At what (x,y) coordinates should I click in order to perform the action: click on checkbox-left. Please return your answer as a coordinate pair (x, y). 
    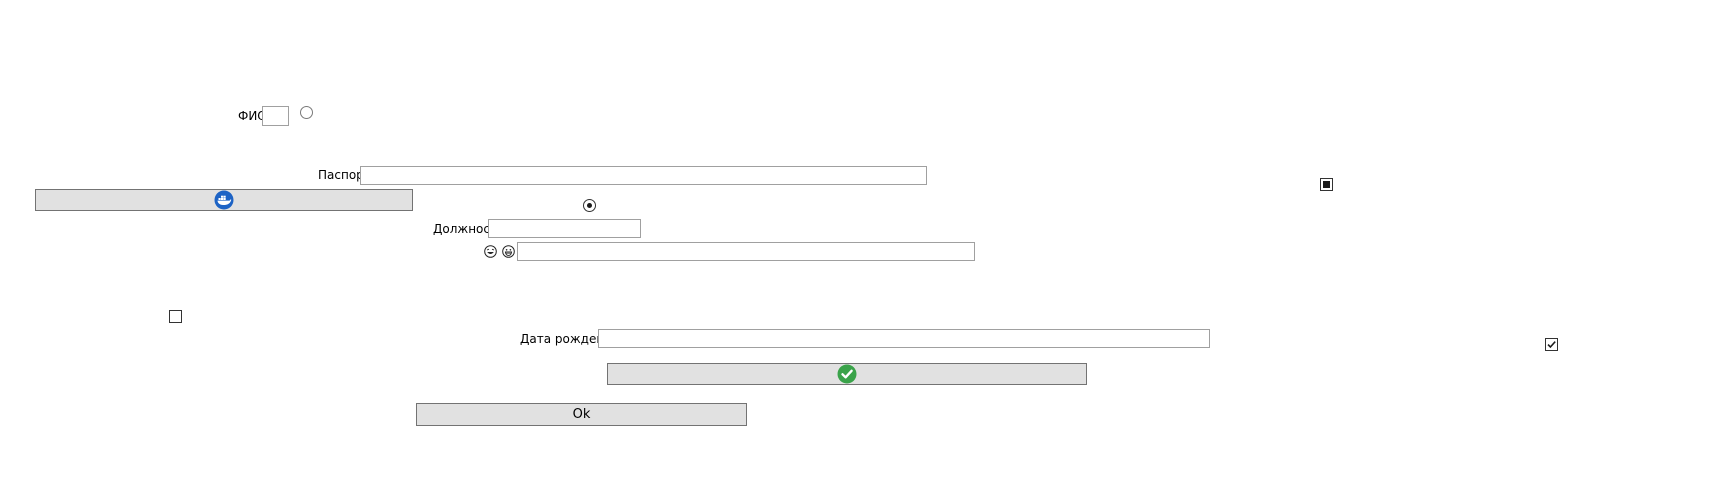
    Looking at the image, I should click on (175, 316).